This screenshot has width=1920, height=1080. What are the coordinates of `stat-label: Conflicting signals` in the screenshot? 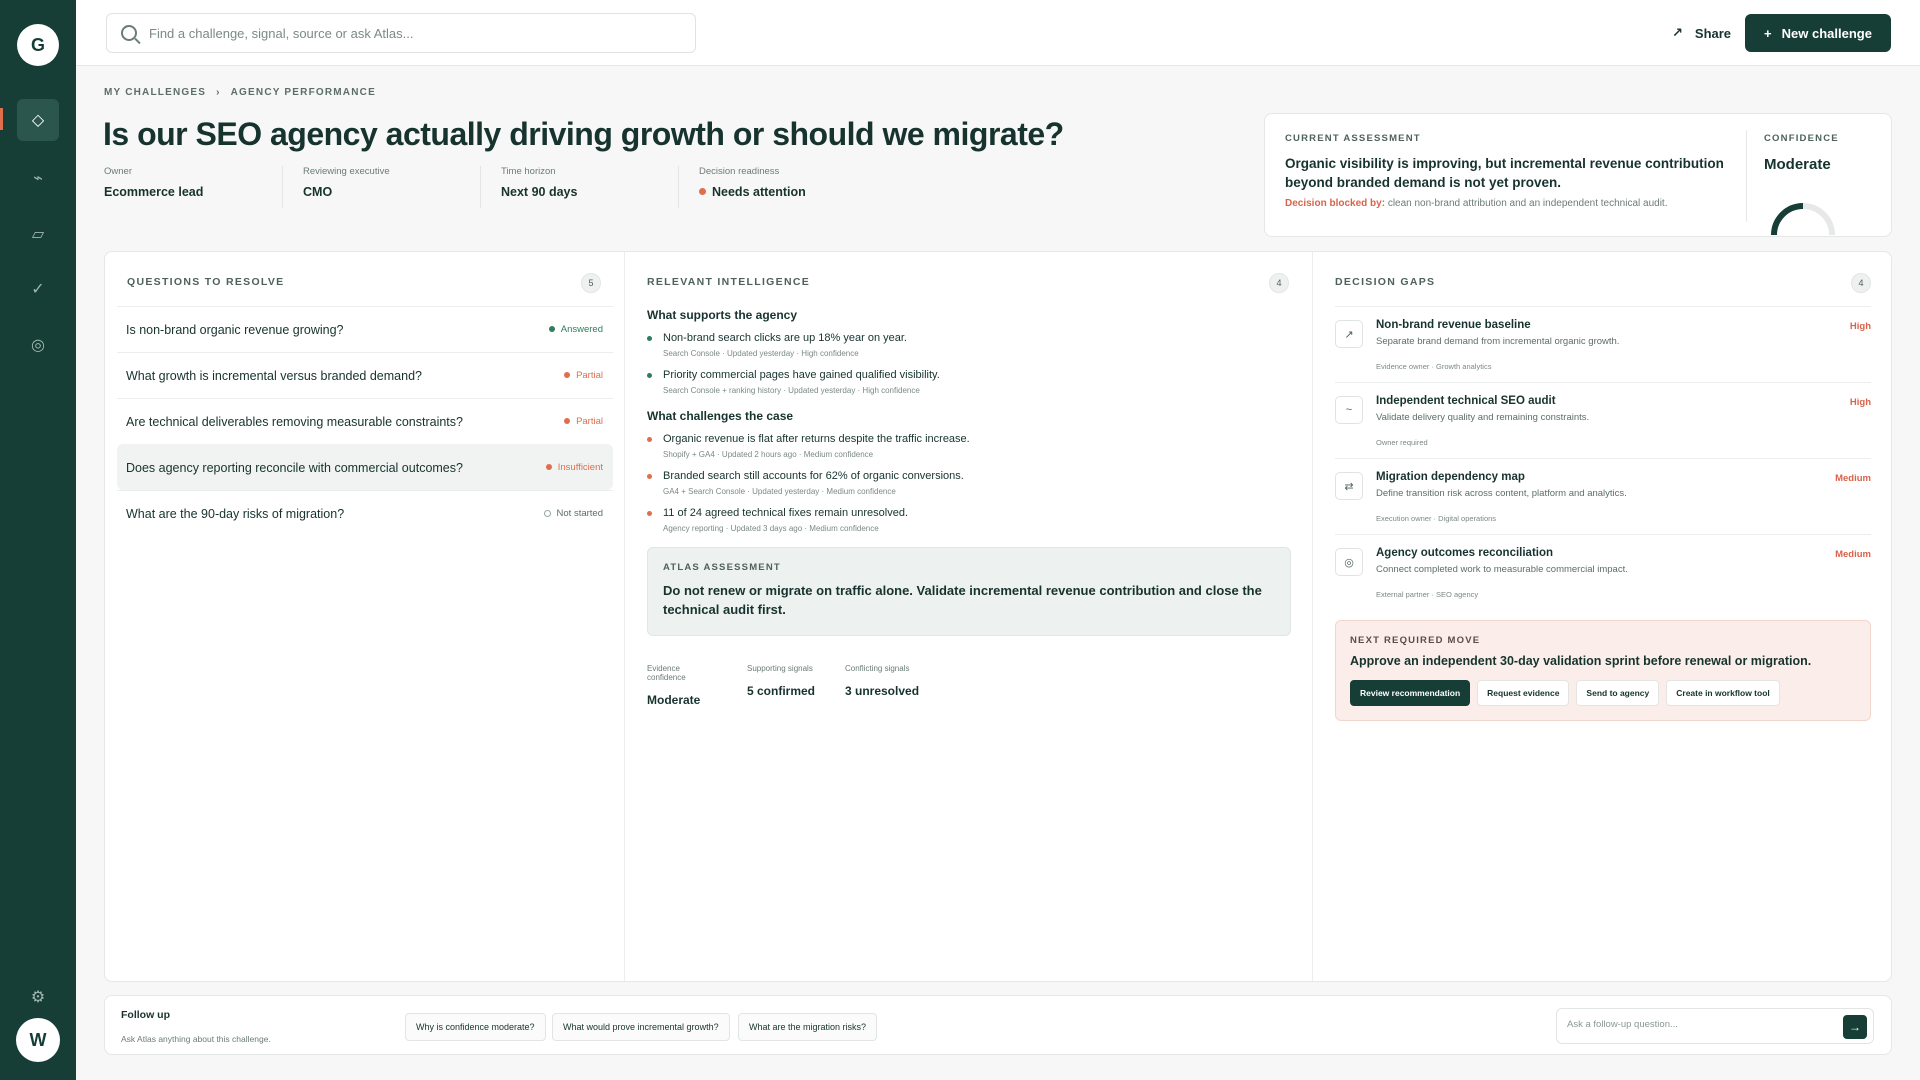 It's located at (877, 668).